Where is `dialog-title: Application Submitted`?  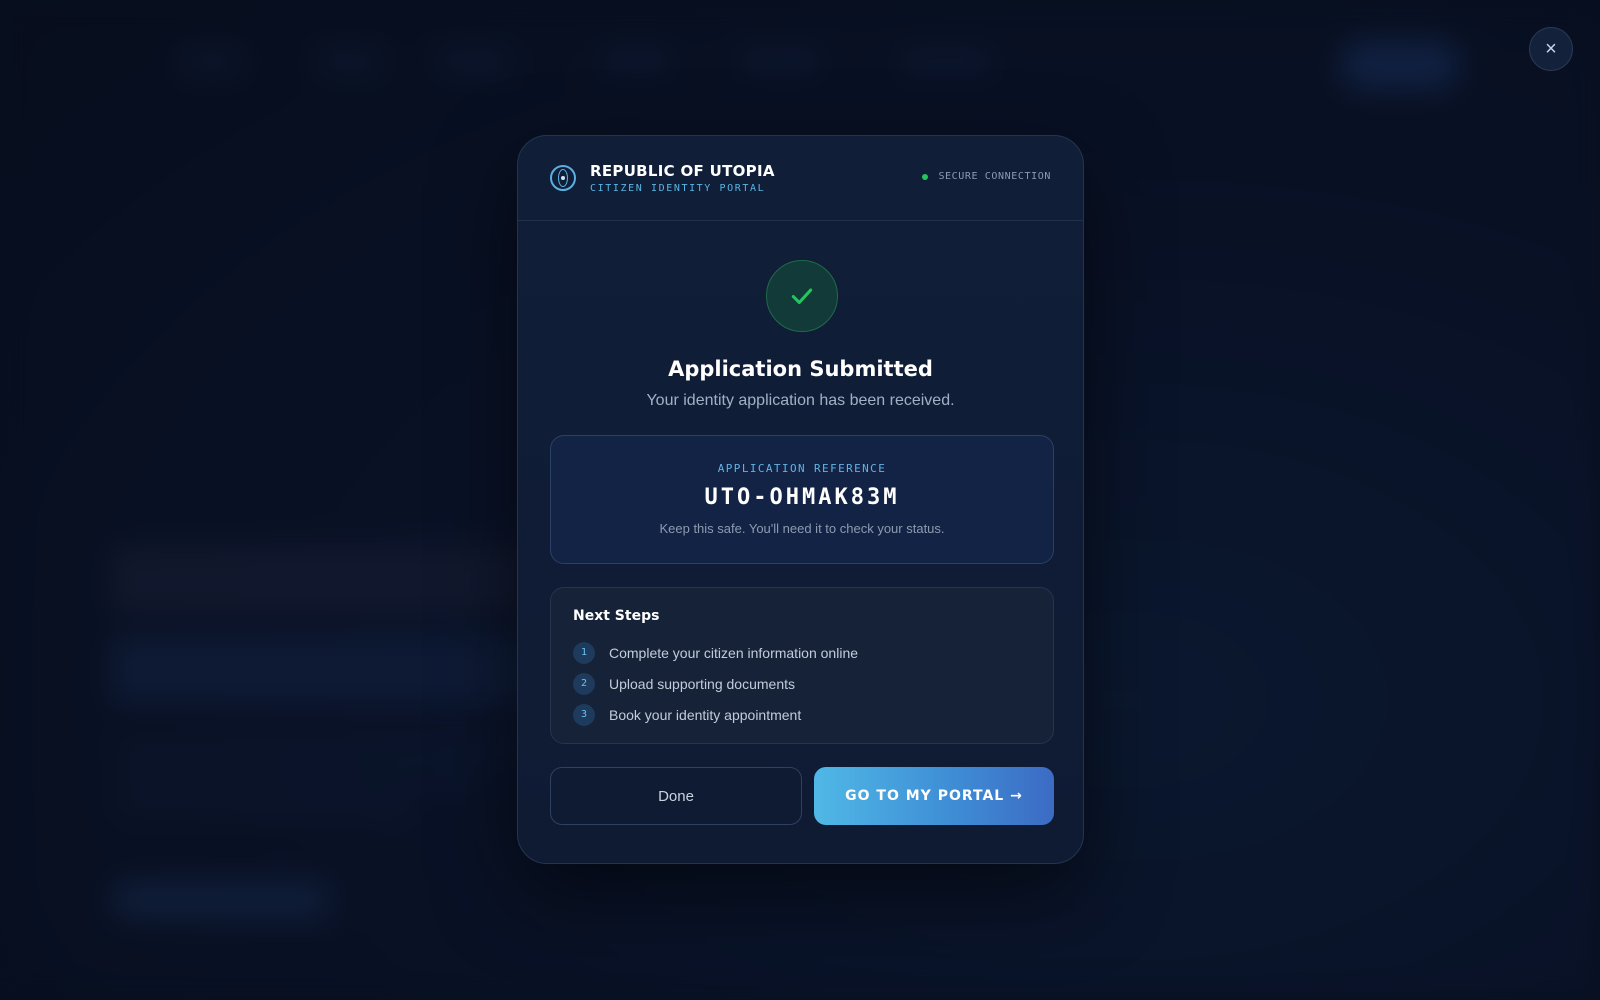 dialog-title: Application Submitted is located at coordinates (800, 369).